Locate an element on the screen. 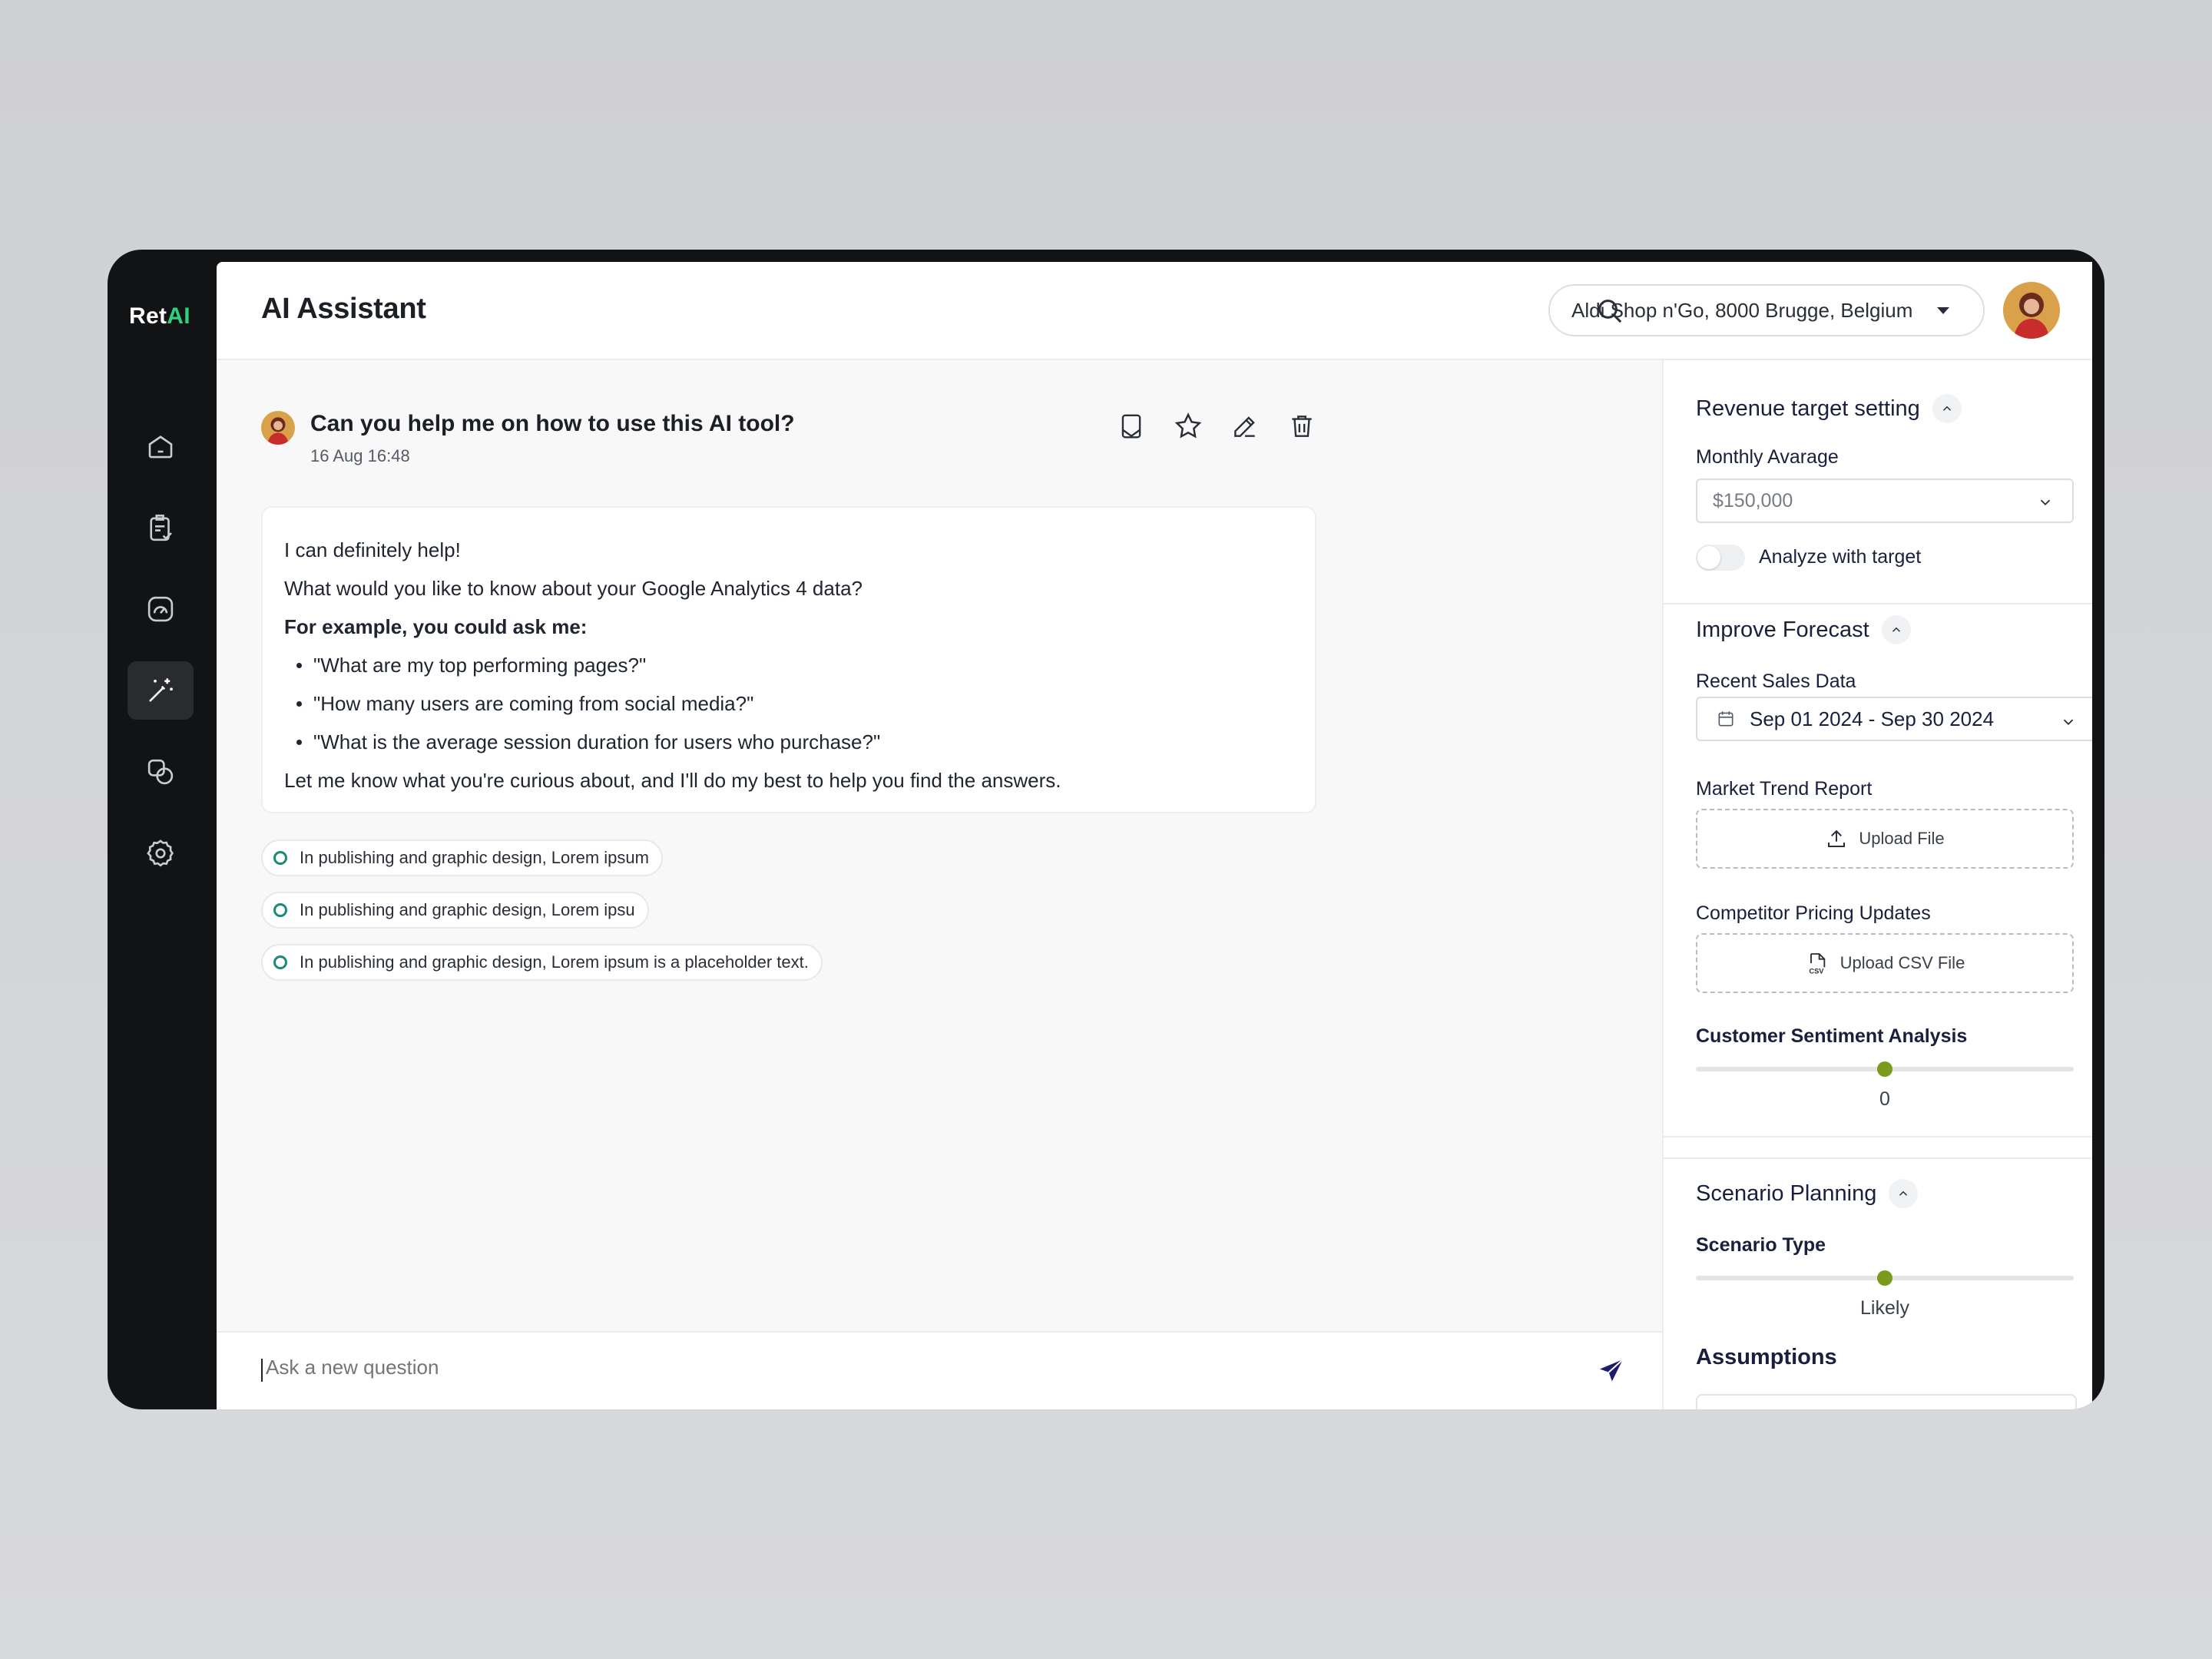 Image resolution: width=2212 pixels, height=1659 pixels. sidebar-item-ai-assistant is located at coordinates (160, 691).